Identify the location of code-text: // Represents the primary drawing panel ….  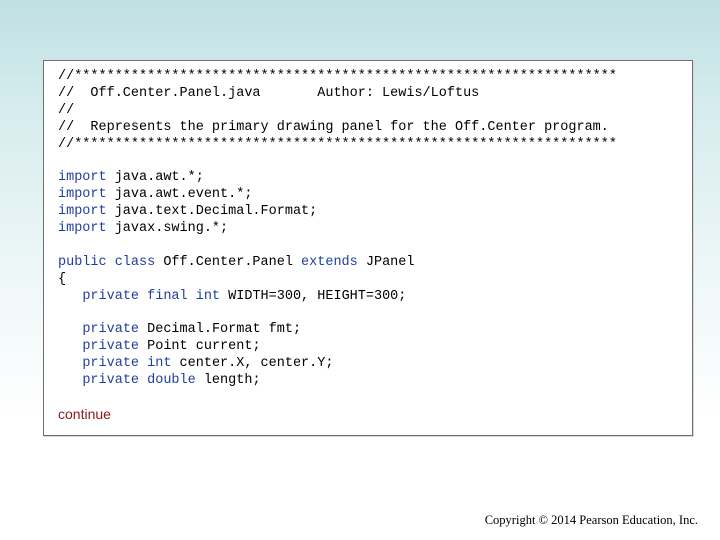
(333, 127).